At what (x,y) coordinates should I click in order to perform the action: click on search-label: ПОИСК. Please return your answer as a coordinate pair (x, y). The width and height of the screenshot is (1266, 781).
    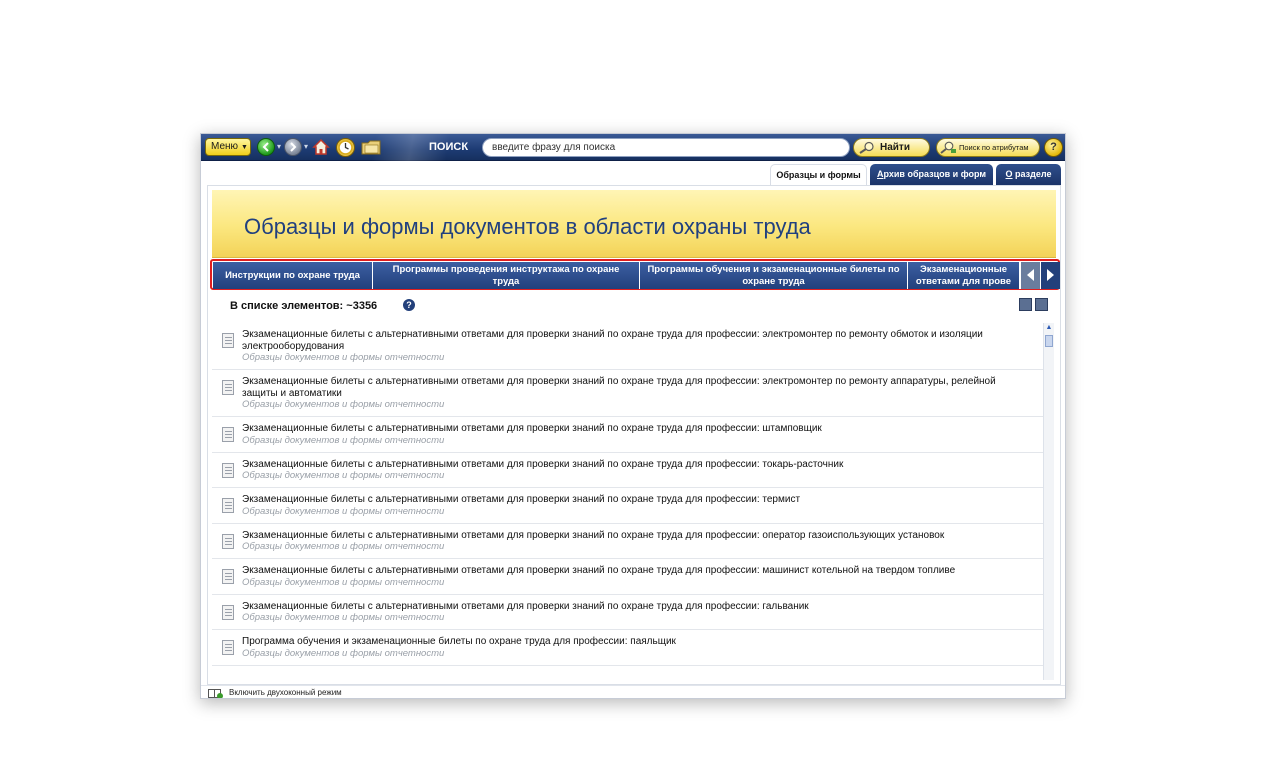
    Looking at the image, I should click on (449, 147).